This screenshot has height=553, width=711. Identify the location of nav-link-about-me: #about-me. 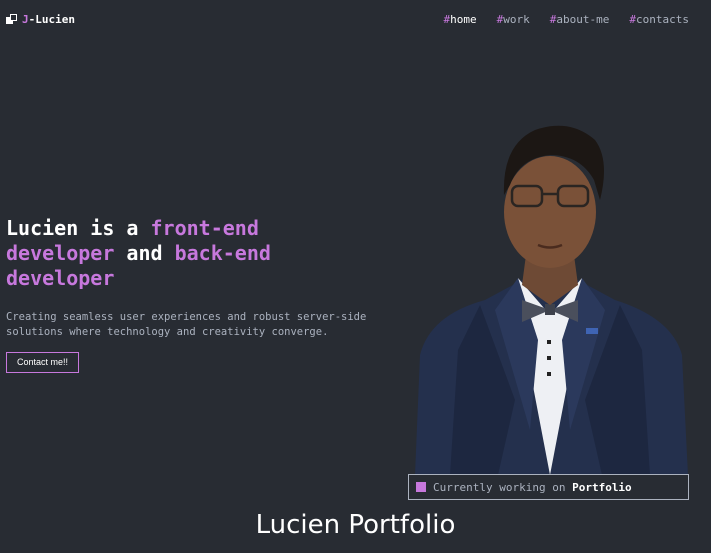
(580, 19).